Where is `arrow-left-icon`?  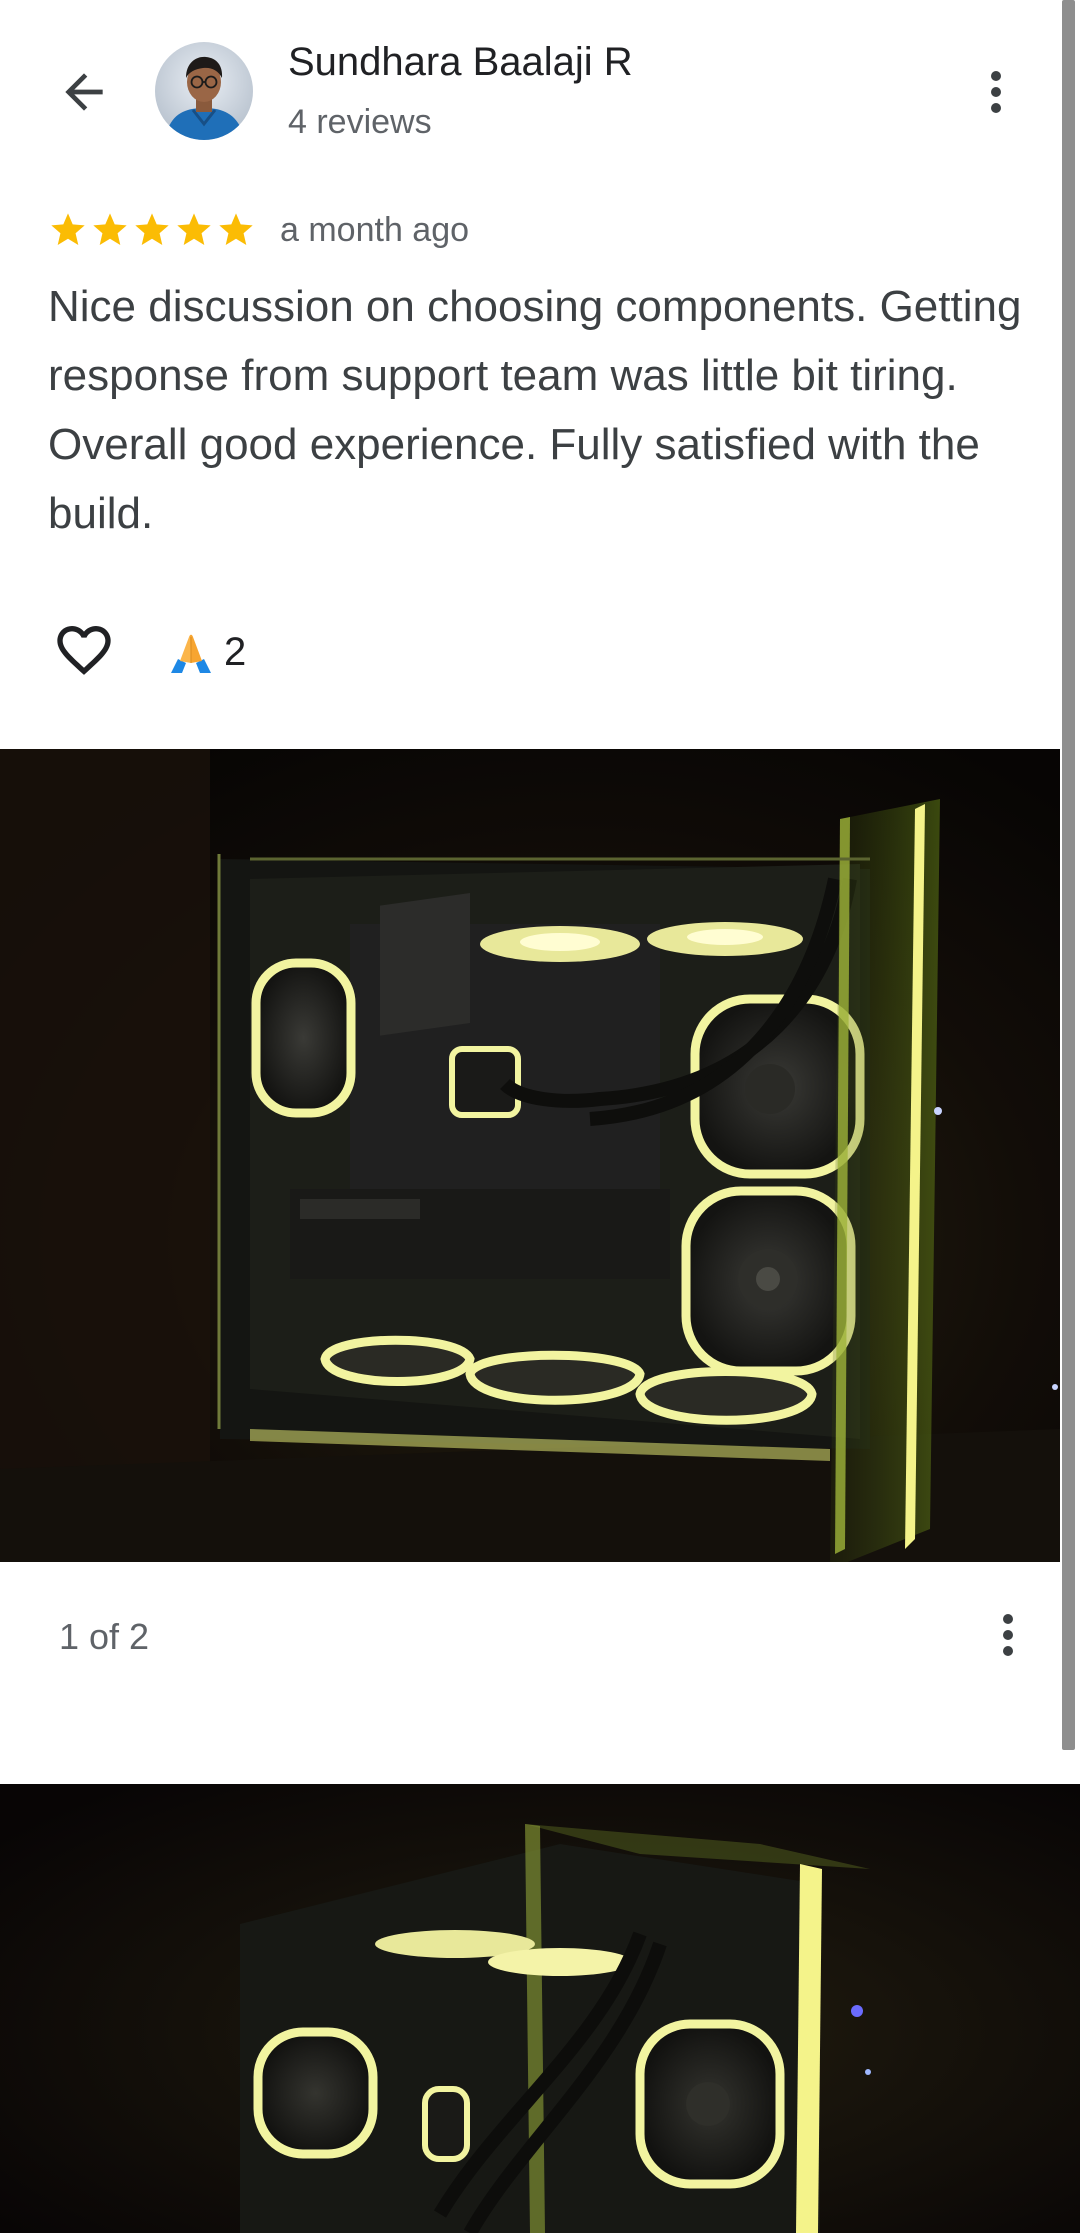 arrow-left-icon is located at coordinates (84, 92).